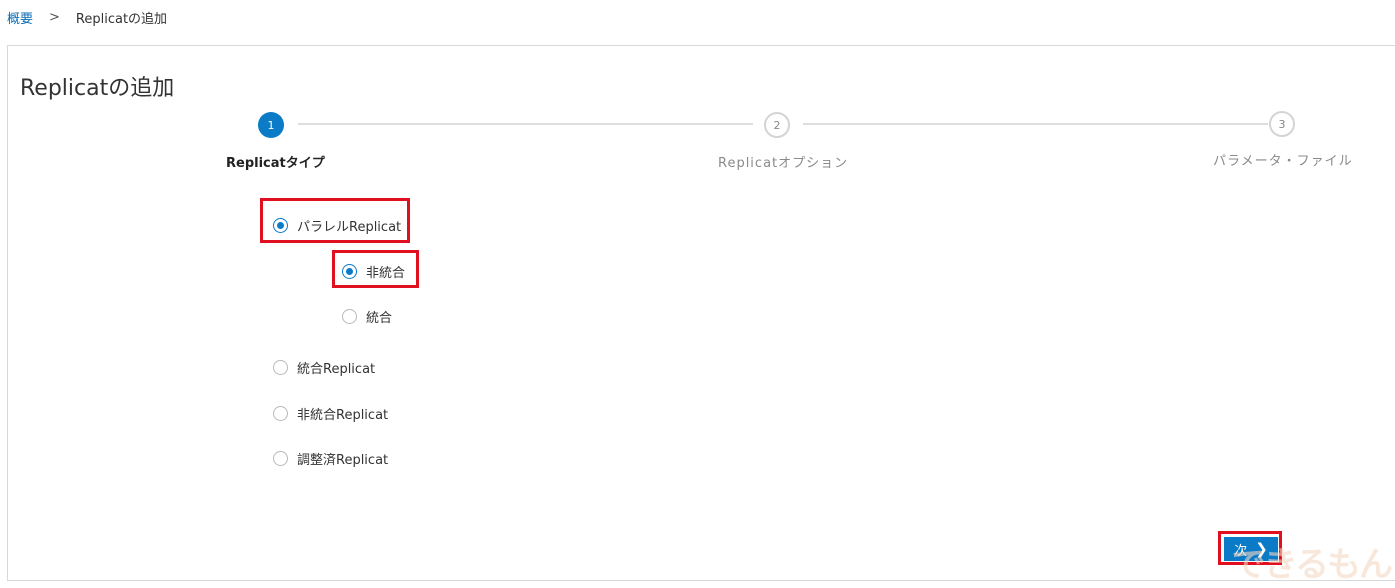 Image resolution: width=1395 pixels, height=588 pixels. Describe the element at coordinates (1312, 565) in the screenshot. I see `watermark-logo: できるもん` at that location.